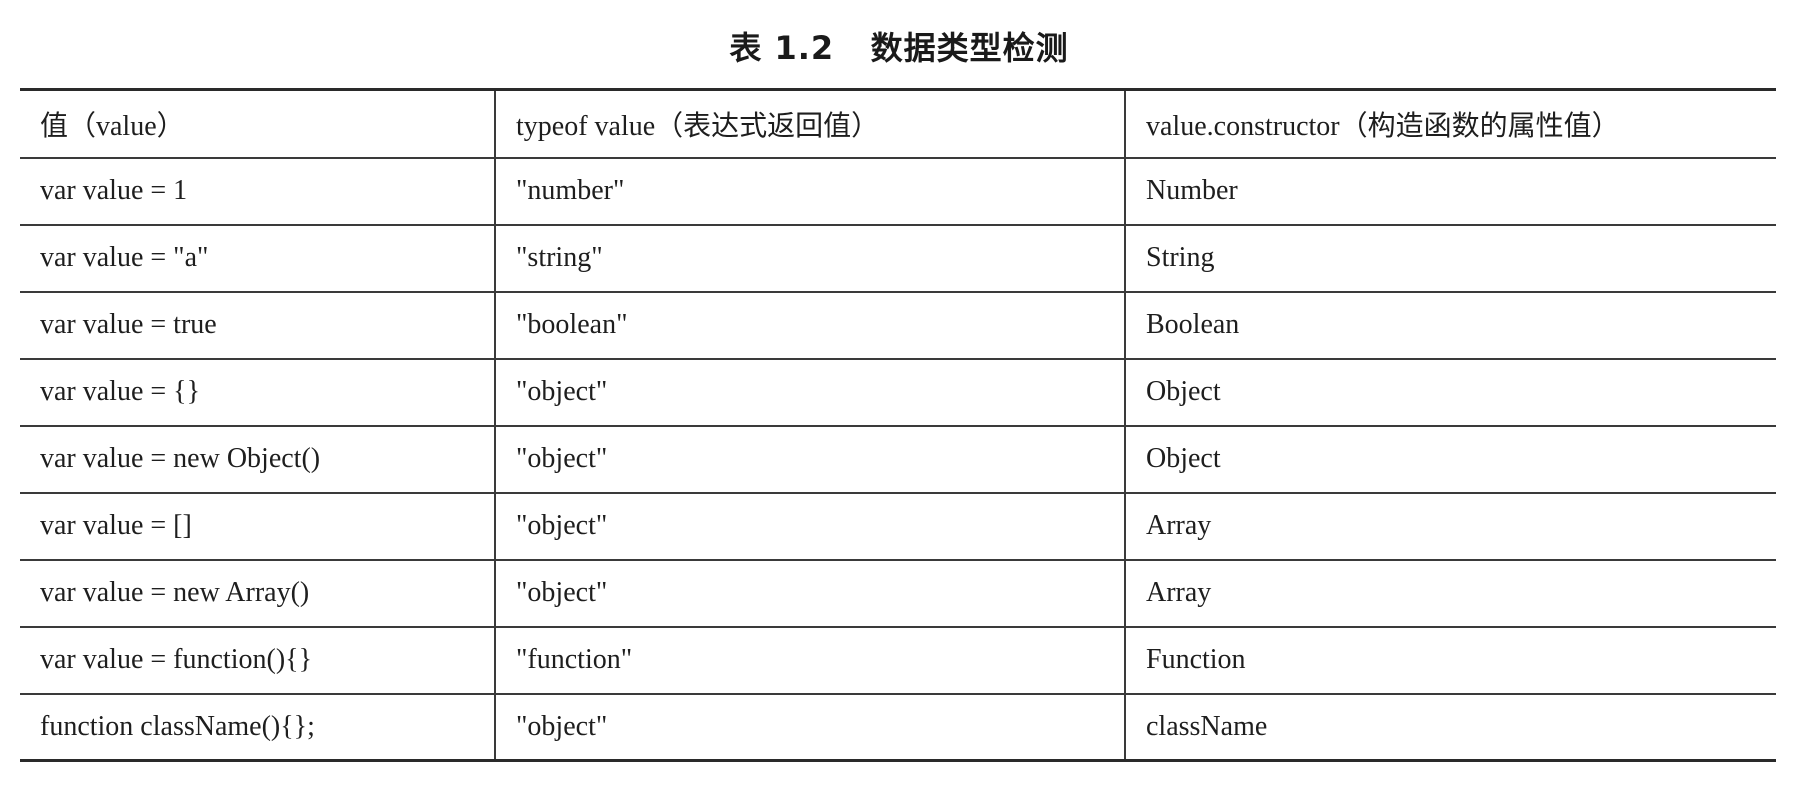 The image size is (1798, 794). I want to click on cell-typeof: "string", so click(810, 258).